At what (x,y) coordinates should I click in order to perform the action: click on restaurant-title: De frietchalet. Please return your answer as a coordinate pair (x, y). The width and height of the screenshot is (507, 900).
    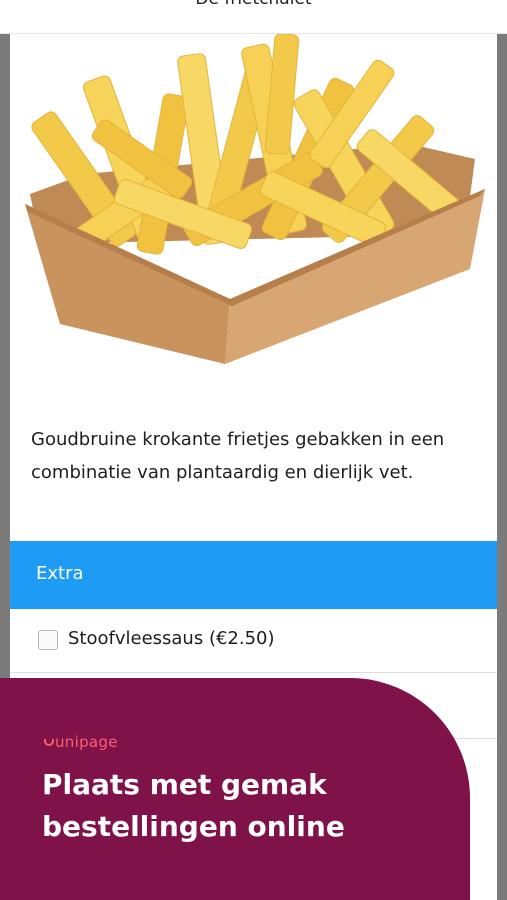
    Looking at the image, I should click on (253, 4).